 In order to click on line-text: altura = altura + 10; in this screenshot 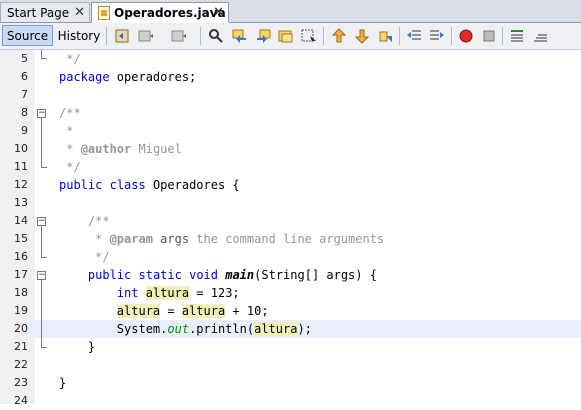, I will do `click(192, 311)`.